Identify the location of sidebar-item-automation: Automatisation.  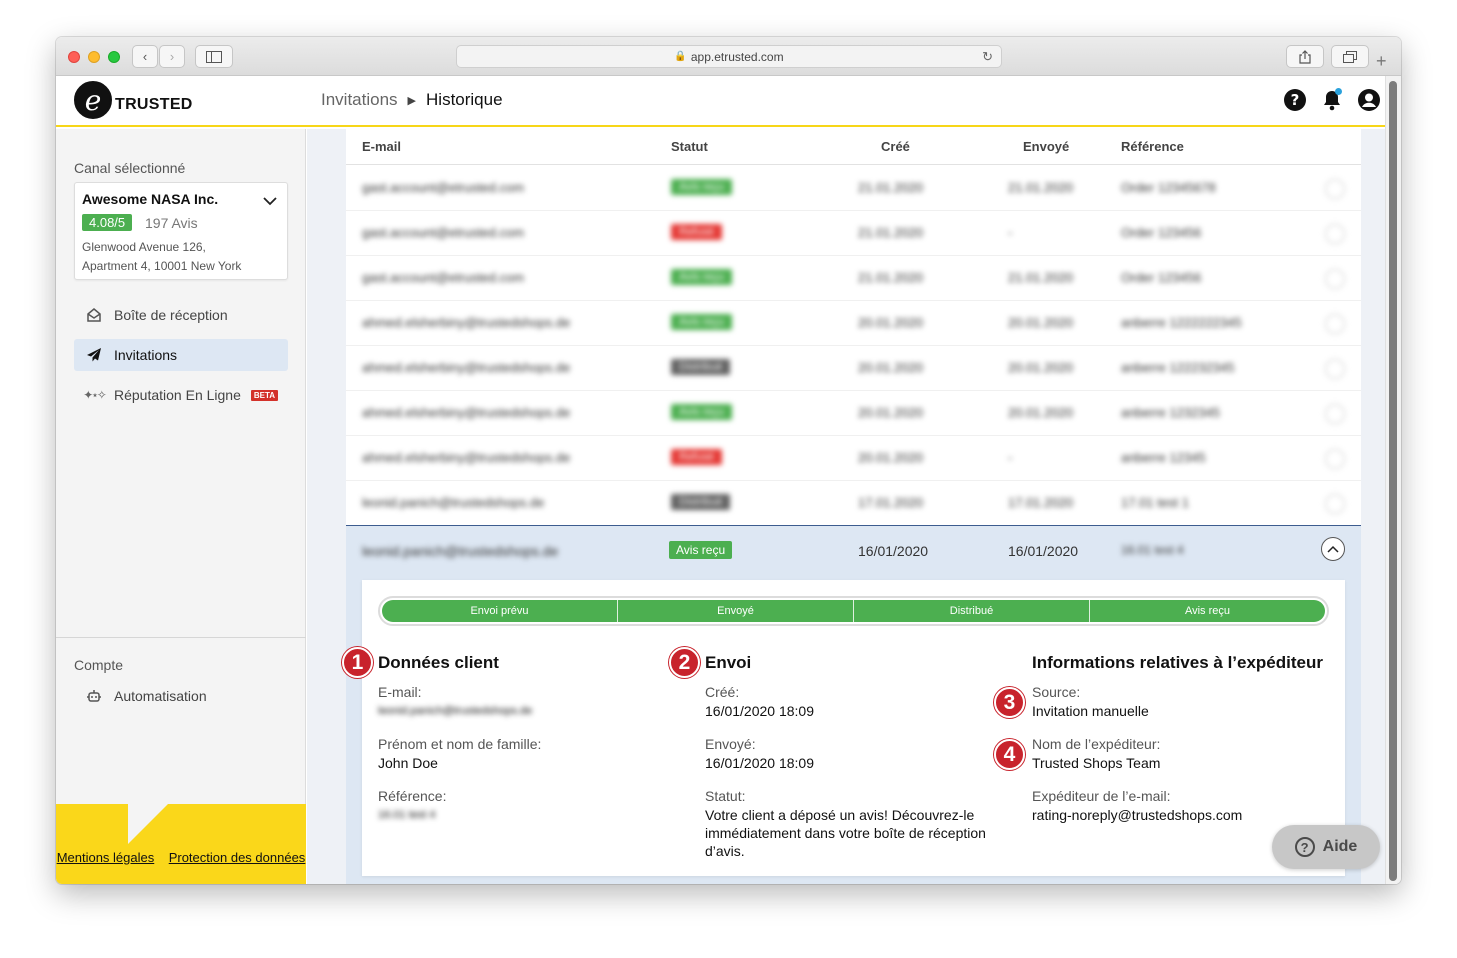
(181, 696).